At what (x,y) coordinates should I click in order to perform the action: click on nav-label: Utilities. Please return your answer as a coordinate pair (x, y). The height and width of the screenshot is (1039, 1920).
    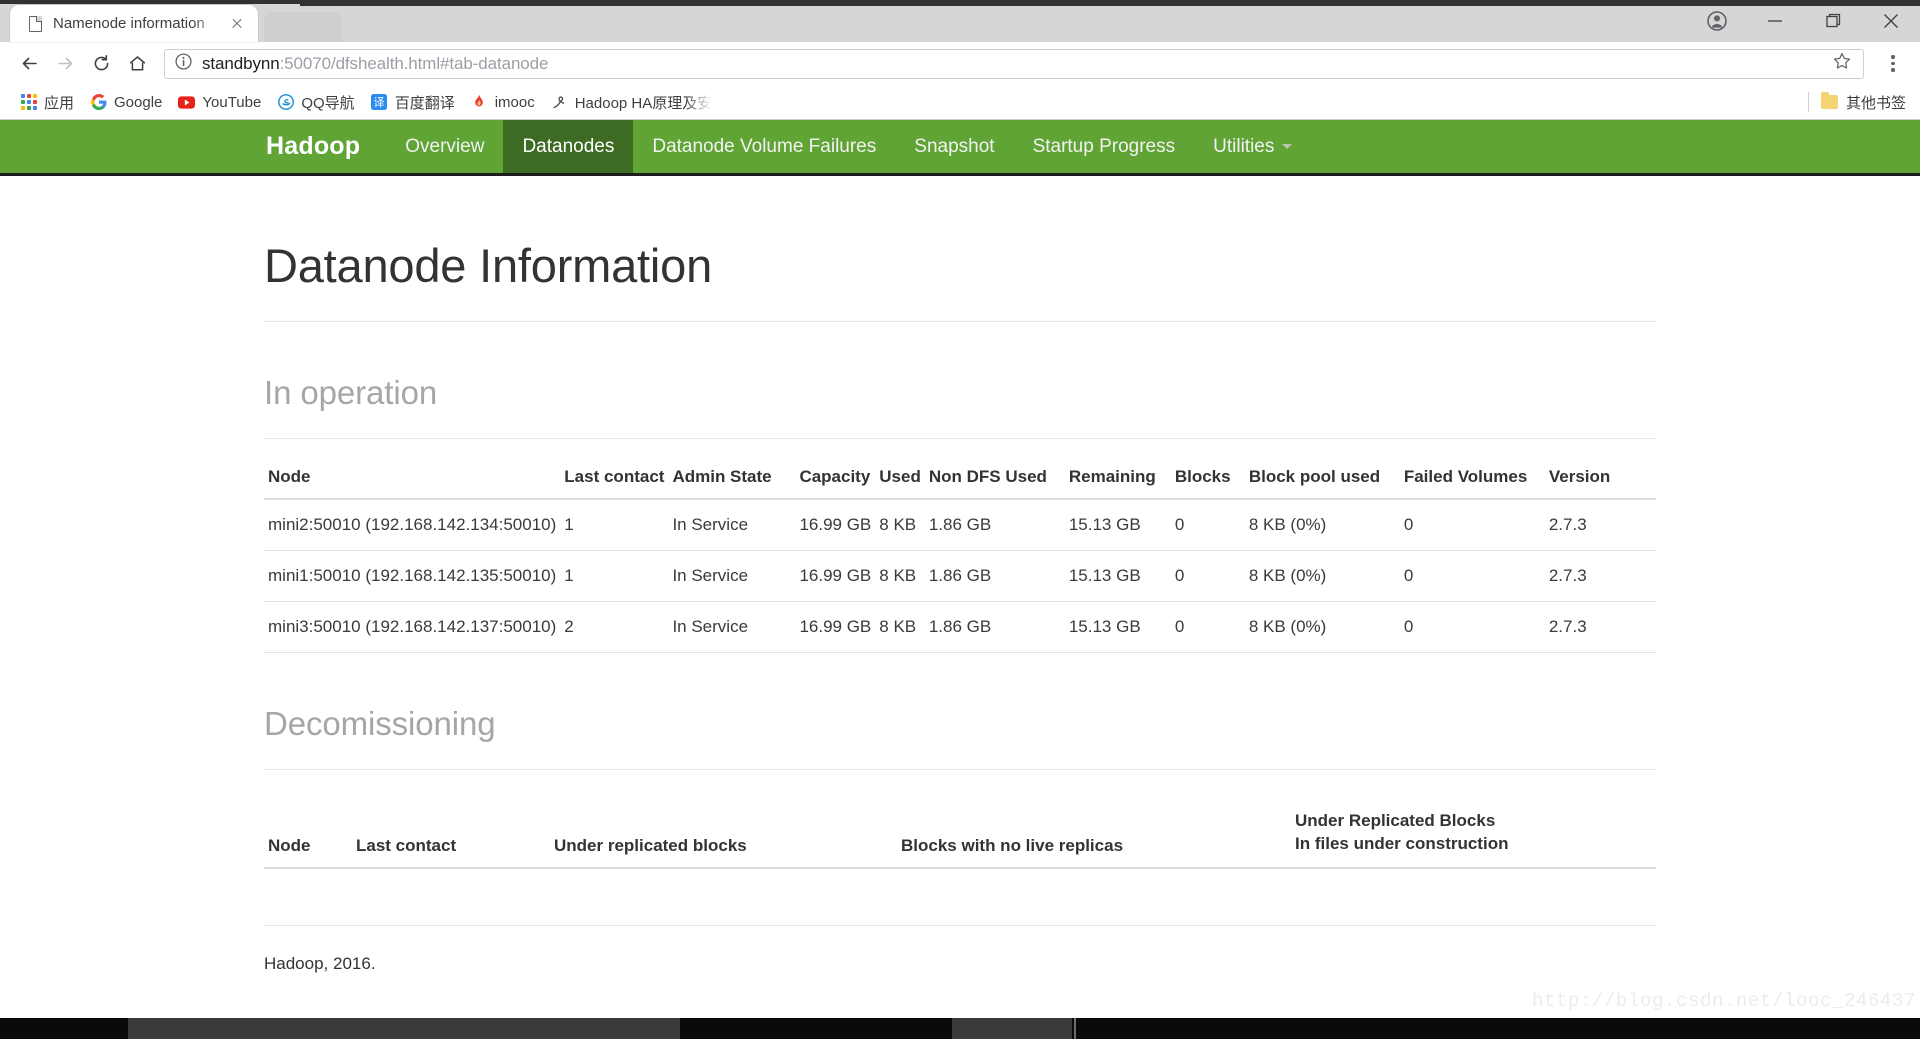
    Looking at the image, I should click on (1244, 146).